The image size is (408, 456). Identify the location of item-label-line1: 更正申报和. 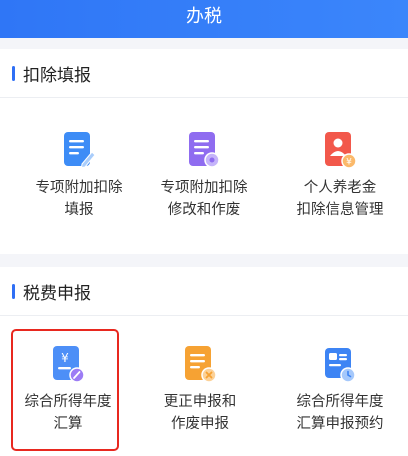
(200, 402).